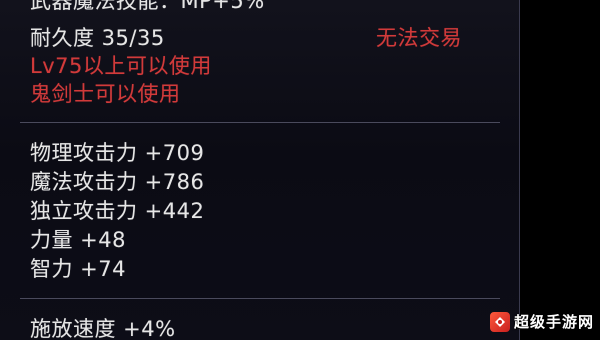 This screenshot has width=600, height=340. Describe the element at coordinates (419, 38) in the screenshot. I see `trade-status-label: 无法交易` at that location.